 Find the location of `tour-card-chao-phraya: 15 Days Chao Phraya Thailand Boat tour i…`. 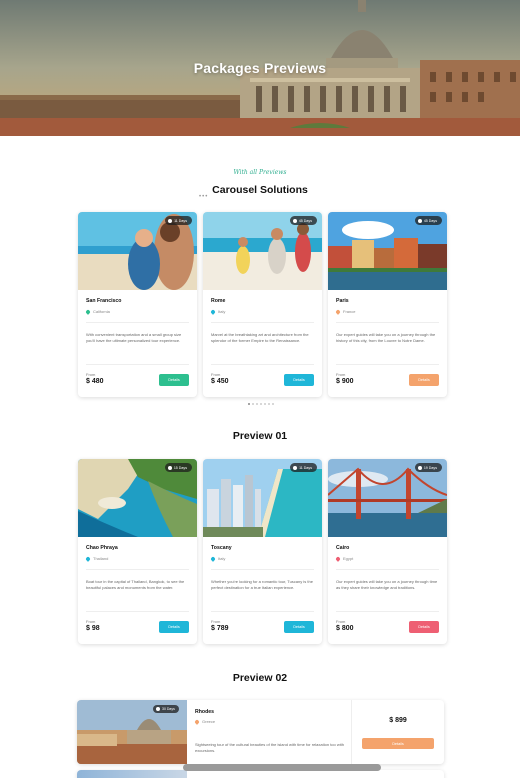

tour-card-chao-phraya: 15 Days Chao Phraya Thailand Boat tour i… is located at coordinates (137, 551).